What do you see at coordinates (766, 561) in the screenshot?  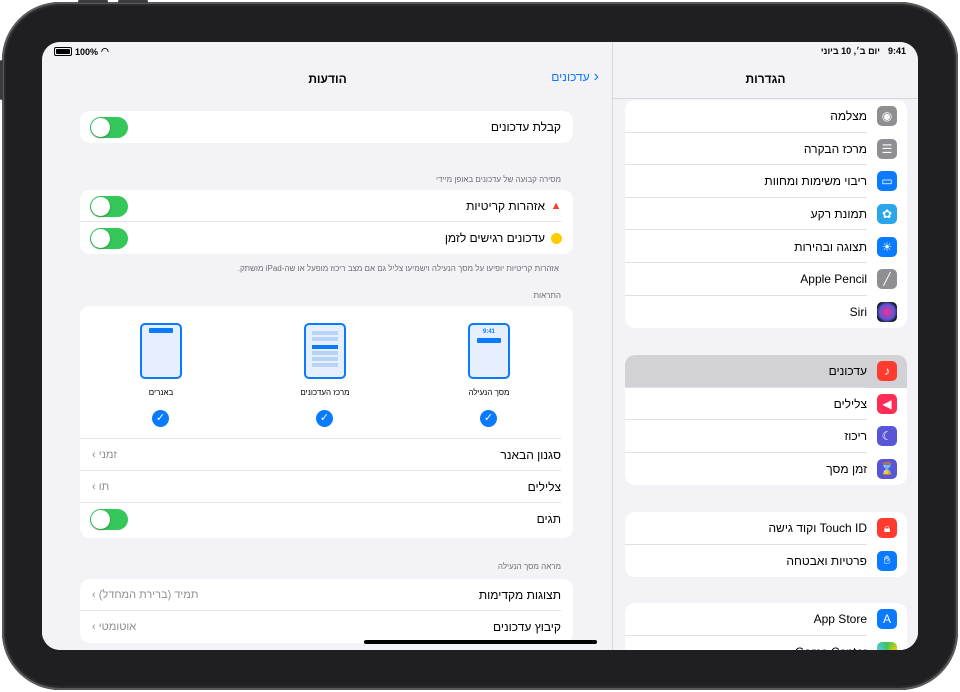 I see `sidebar-item-privacy: ✋︎ פרטיות ואבטחה` at bounding box center [766, 561].